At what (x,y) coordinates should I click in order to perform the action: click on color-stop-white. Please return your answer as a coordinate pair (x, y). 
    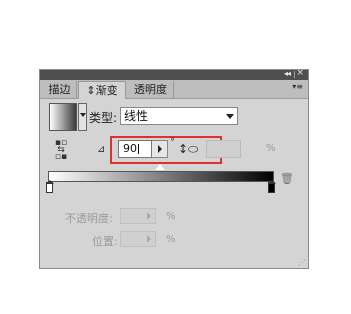
    Looking at the image, I should click on (50, 186).